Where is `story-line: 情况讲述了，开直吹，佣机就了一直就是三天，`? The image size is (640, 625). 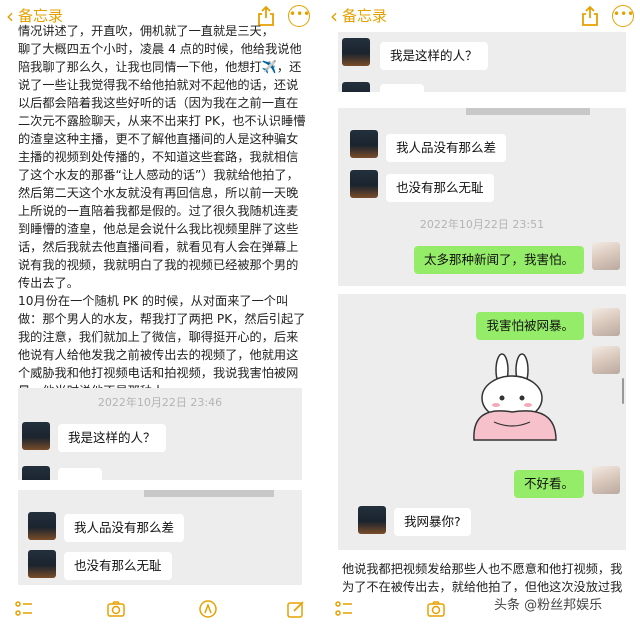 story-line: 情况讲述了，开直吹，佣机就了一直就是三天， is located at coordinates (146, 31).